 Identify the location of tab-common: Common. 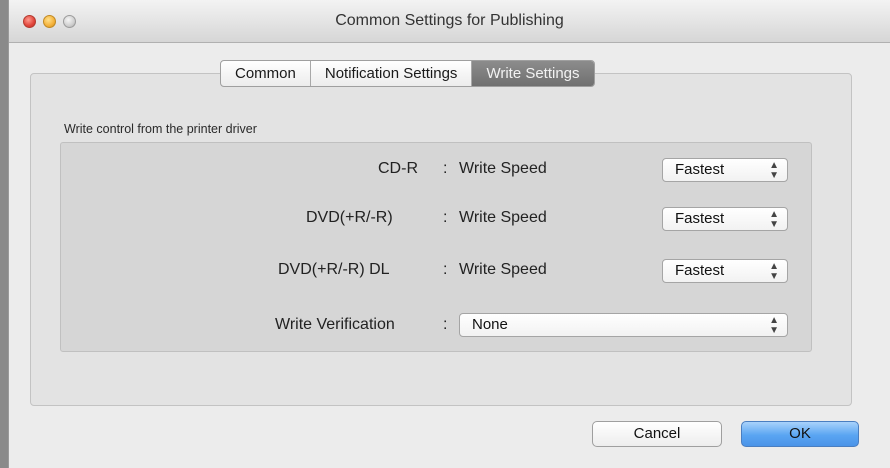
(265, 73).